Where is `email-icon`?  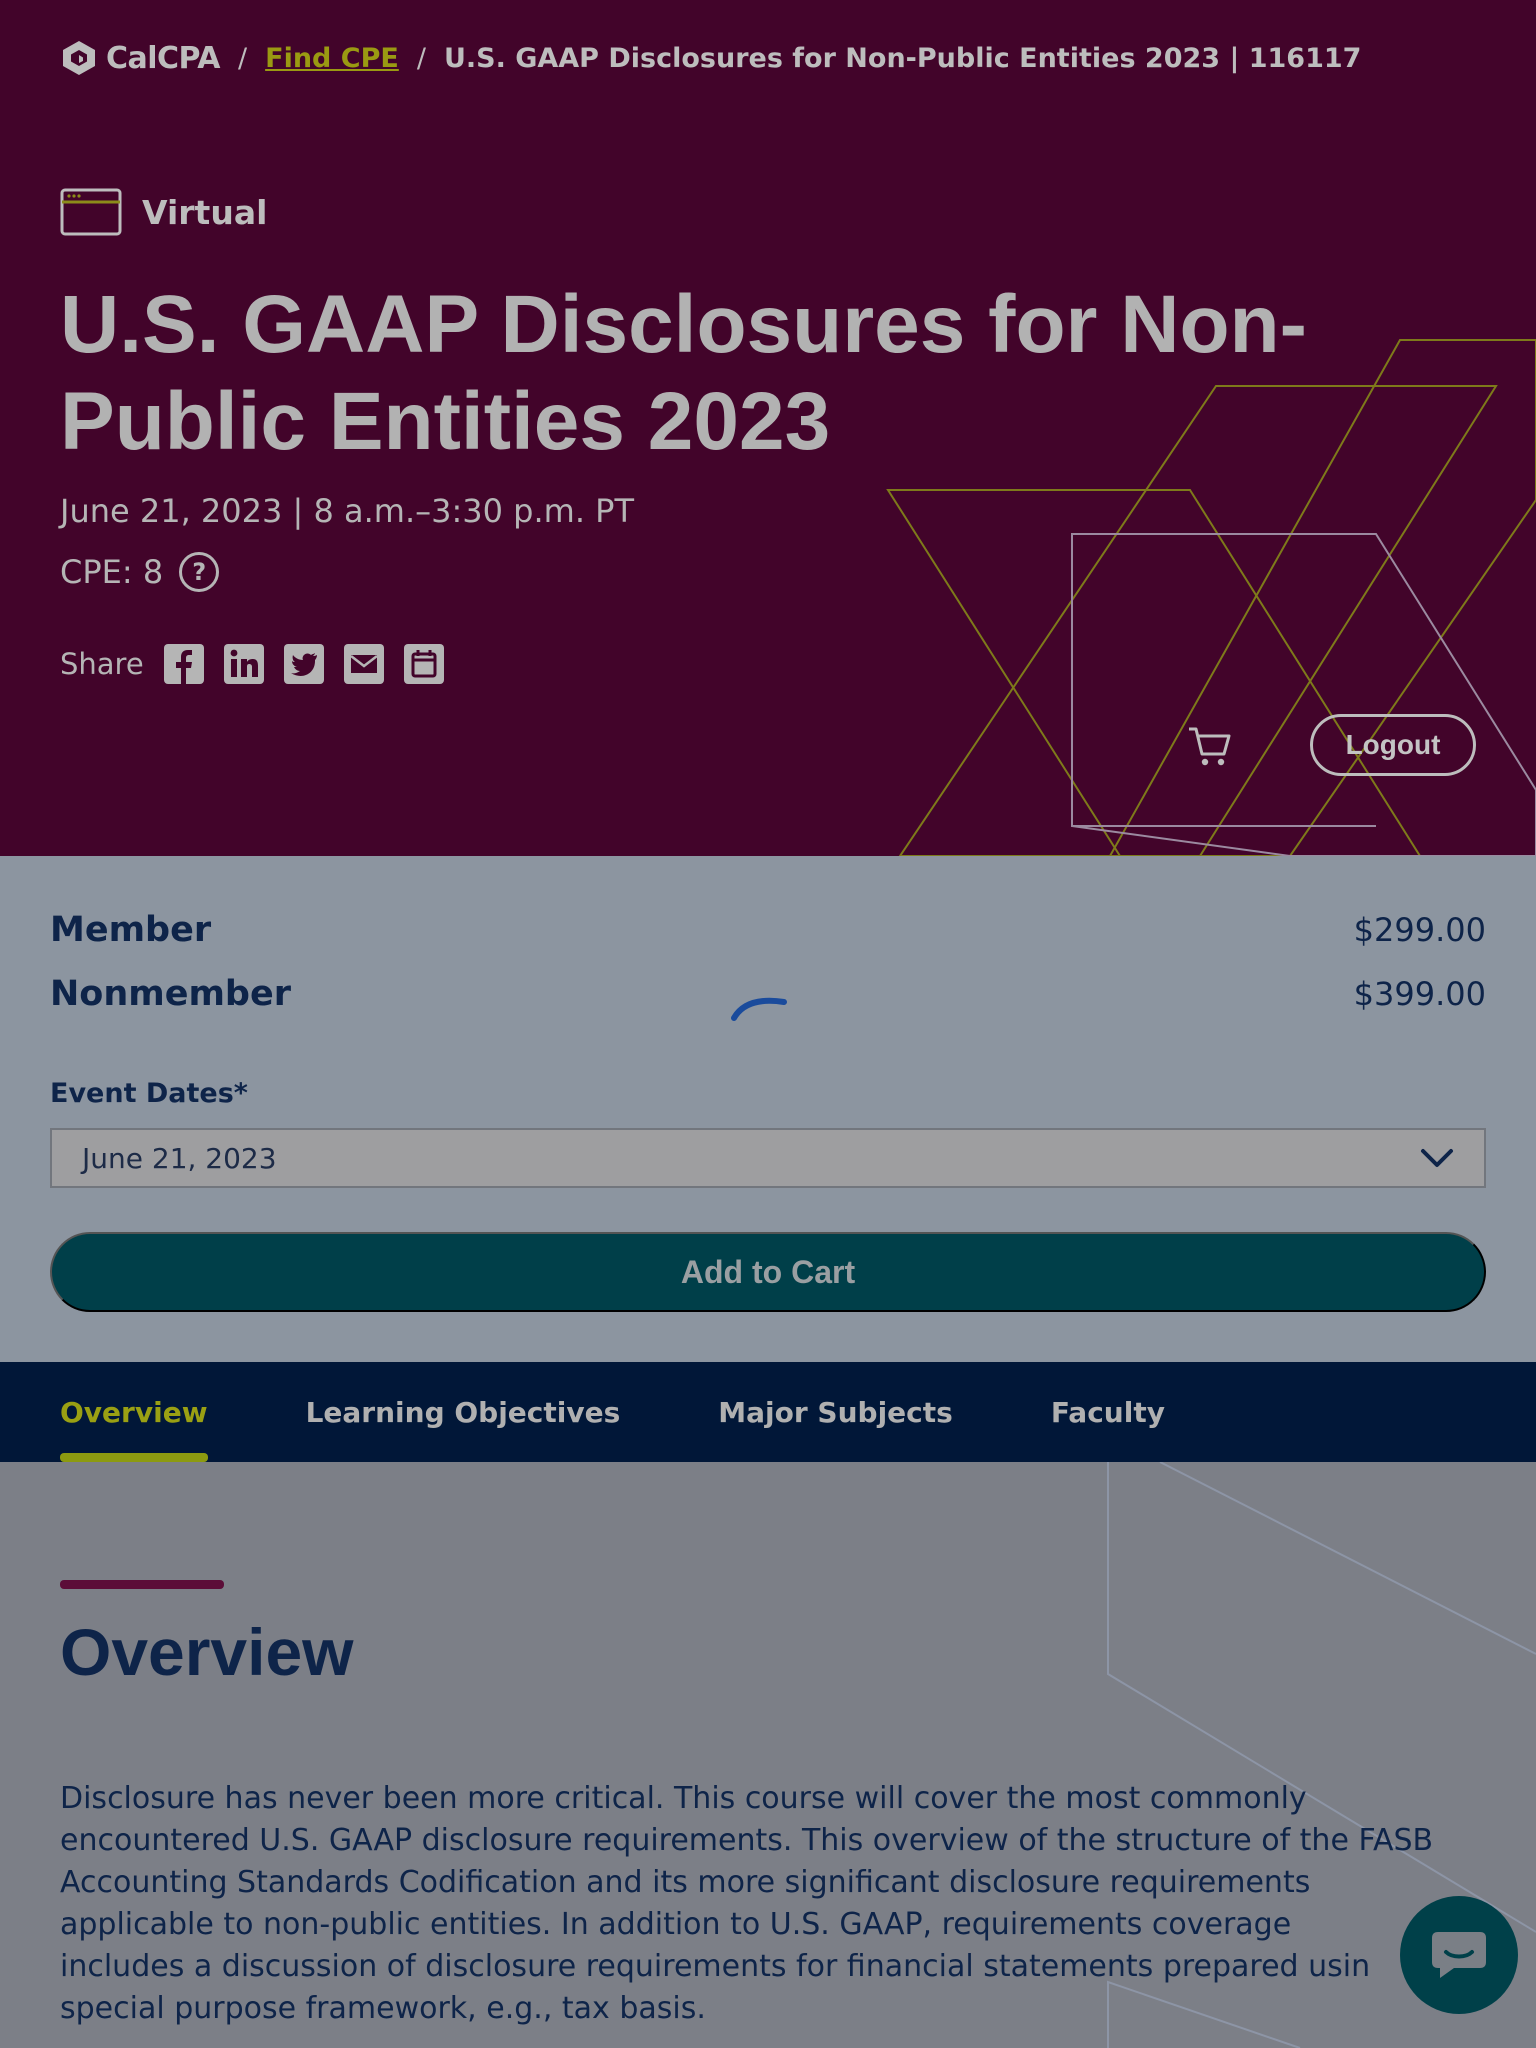
email-icon is located at coordinates (364, 664).